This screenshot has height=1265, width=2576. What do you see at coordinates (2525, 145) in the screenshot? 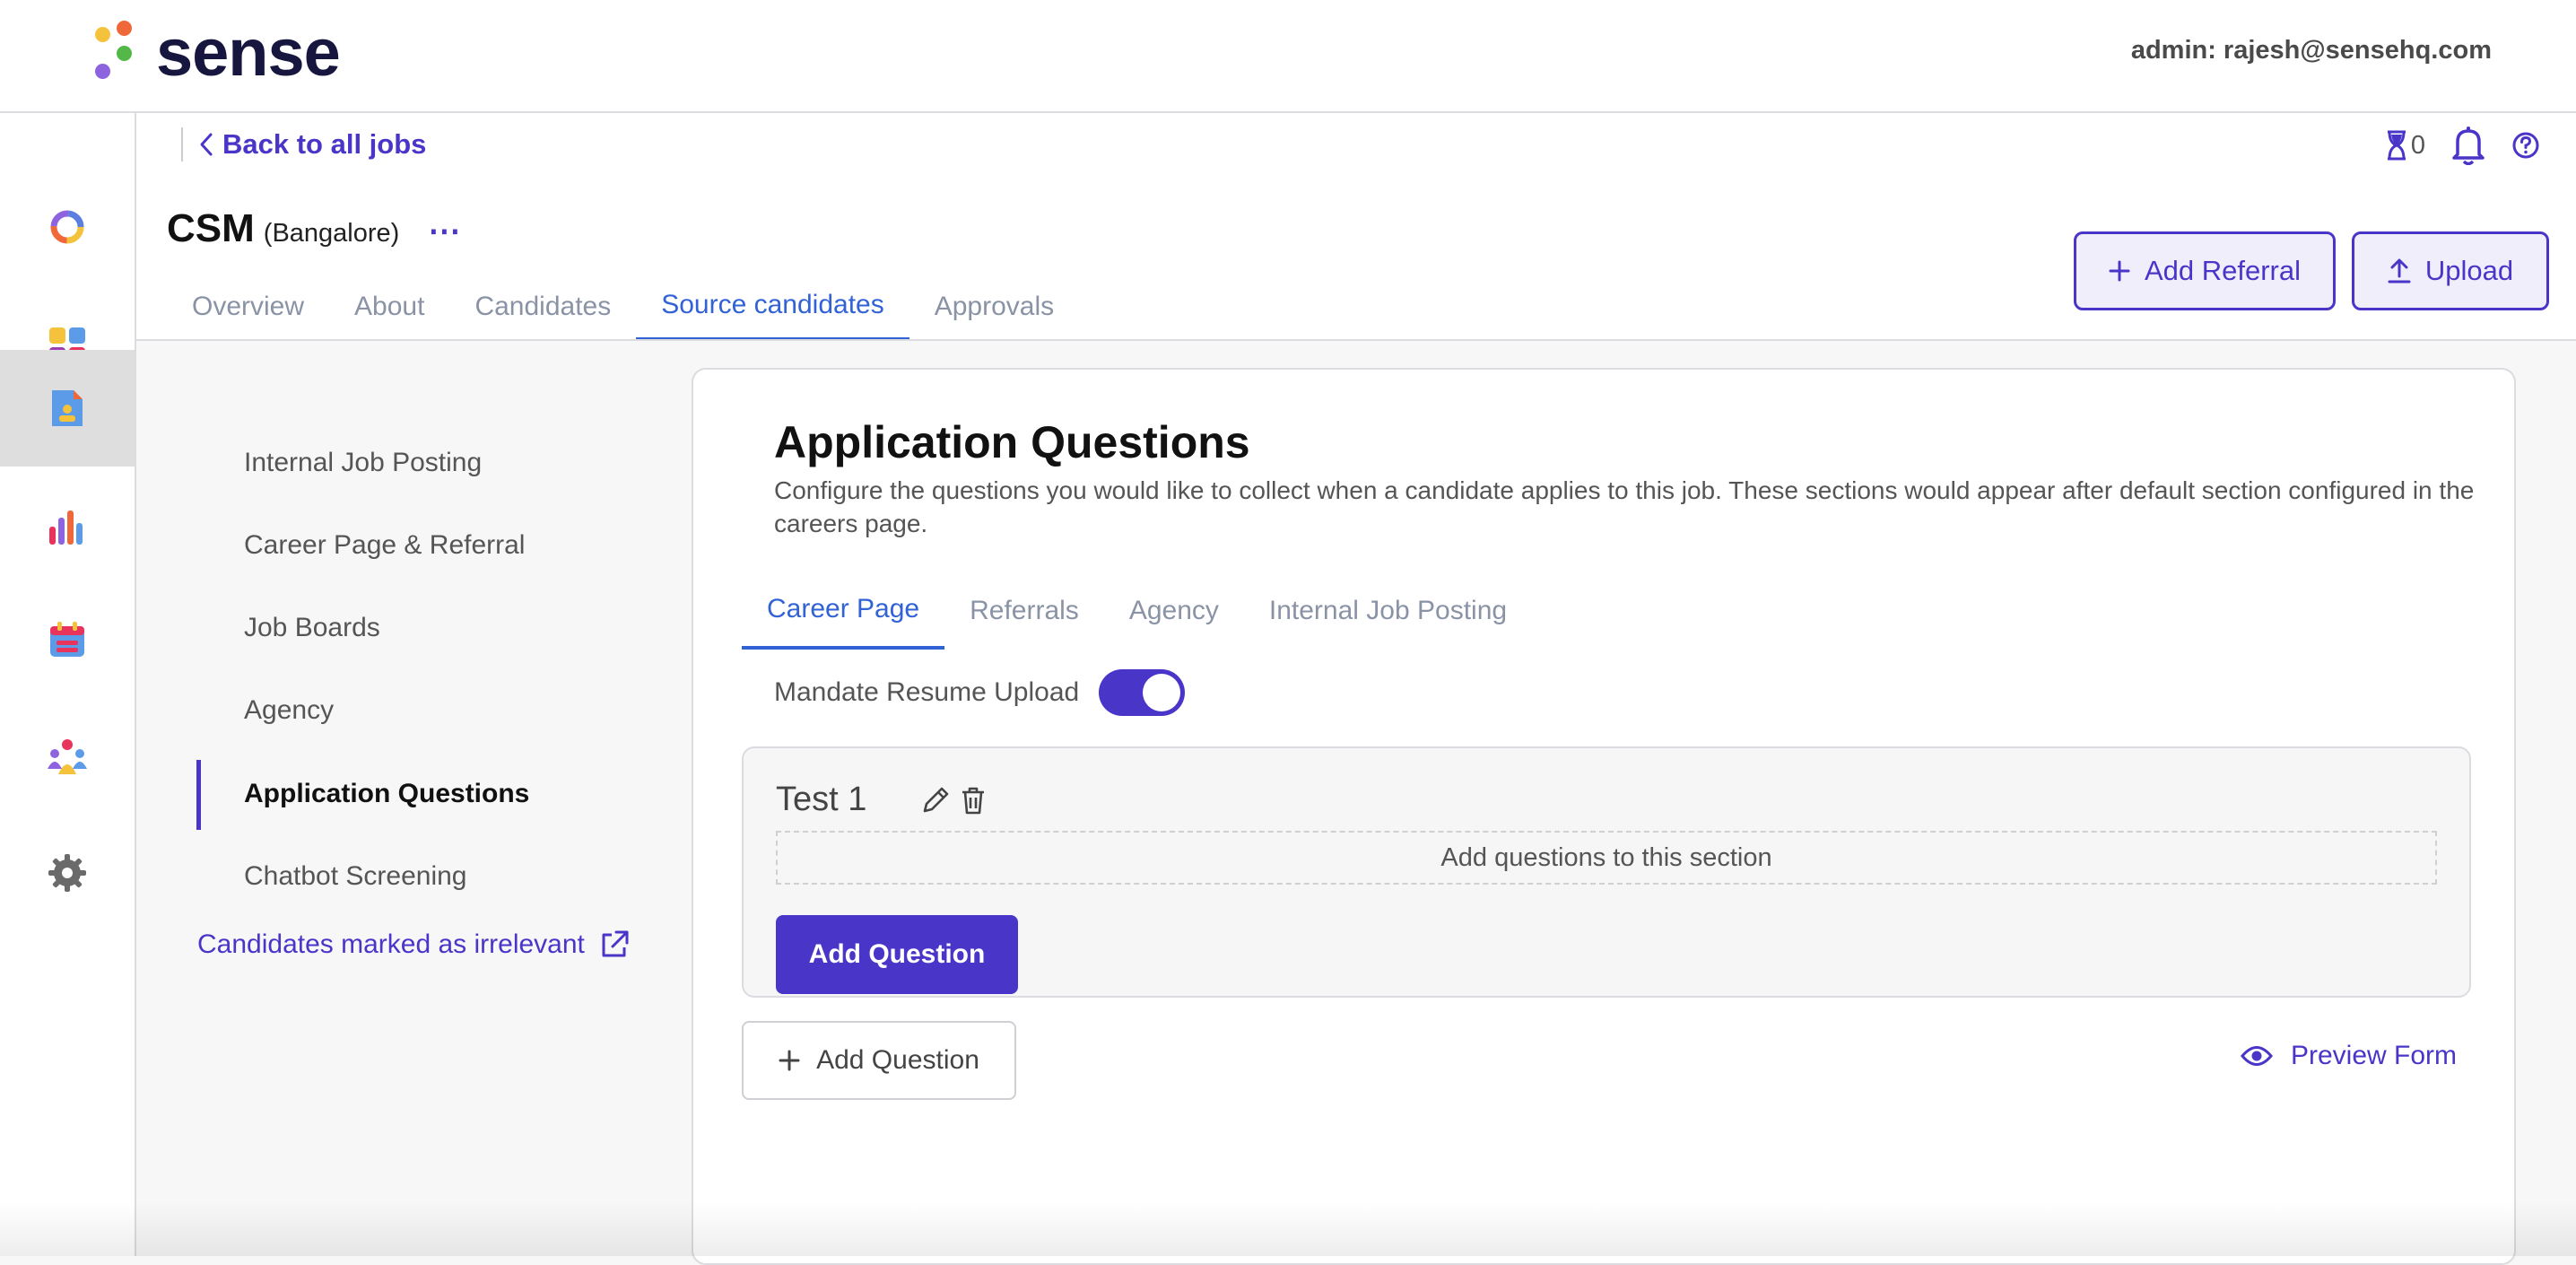
I see `help-icon` at bounding box center [2525, 145].